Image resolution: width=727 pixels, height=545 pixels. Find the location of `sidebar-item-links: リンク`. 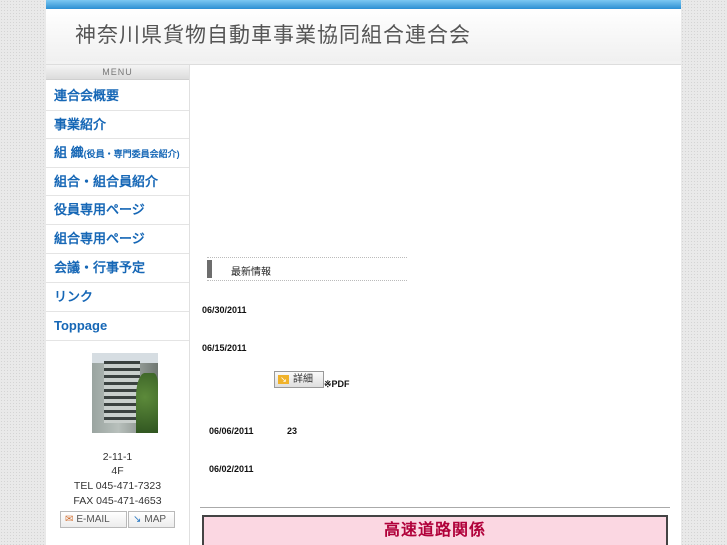

sidebar-item-links: リンク is located at coordinates (117, 297).